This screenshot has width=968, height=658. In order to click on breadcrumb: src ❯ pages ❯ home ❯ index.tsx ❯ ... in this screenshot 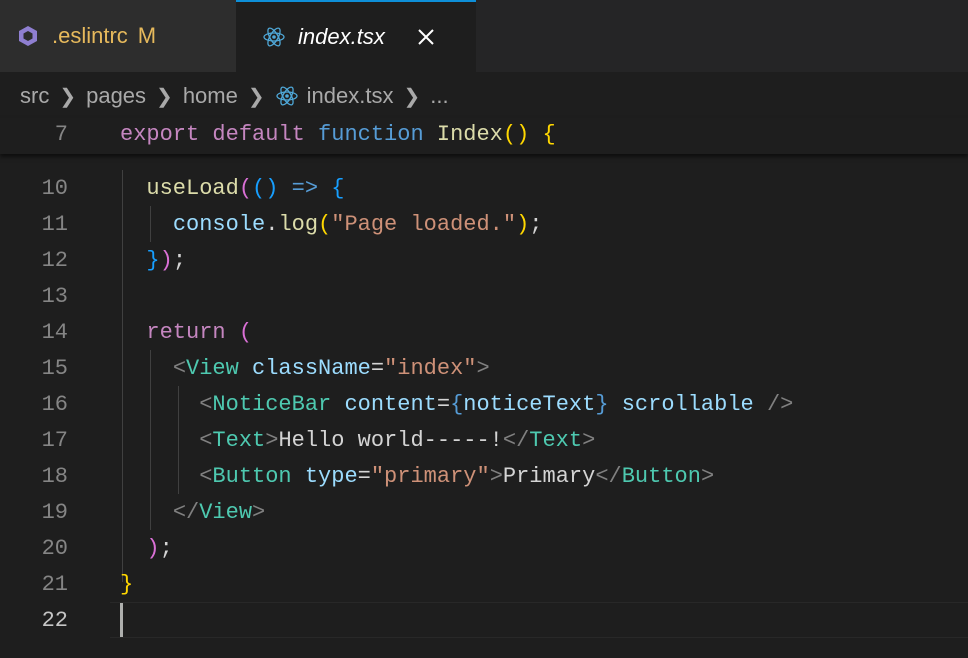, I will do `click(484, 96)`.